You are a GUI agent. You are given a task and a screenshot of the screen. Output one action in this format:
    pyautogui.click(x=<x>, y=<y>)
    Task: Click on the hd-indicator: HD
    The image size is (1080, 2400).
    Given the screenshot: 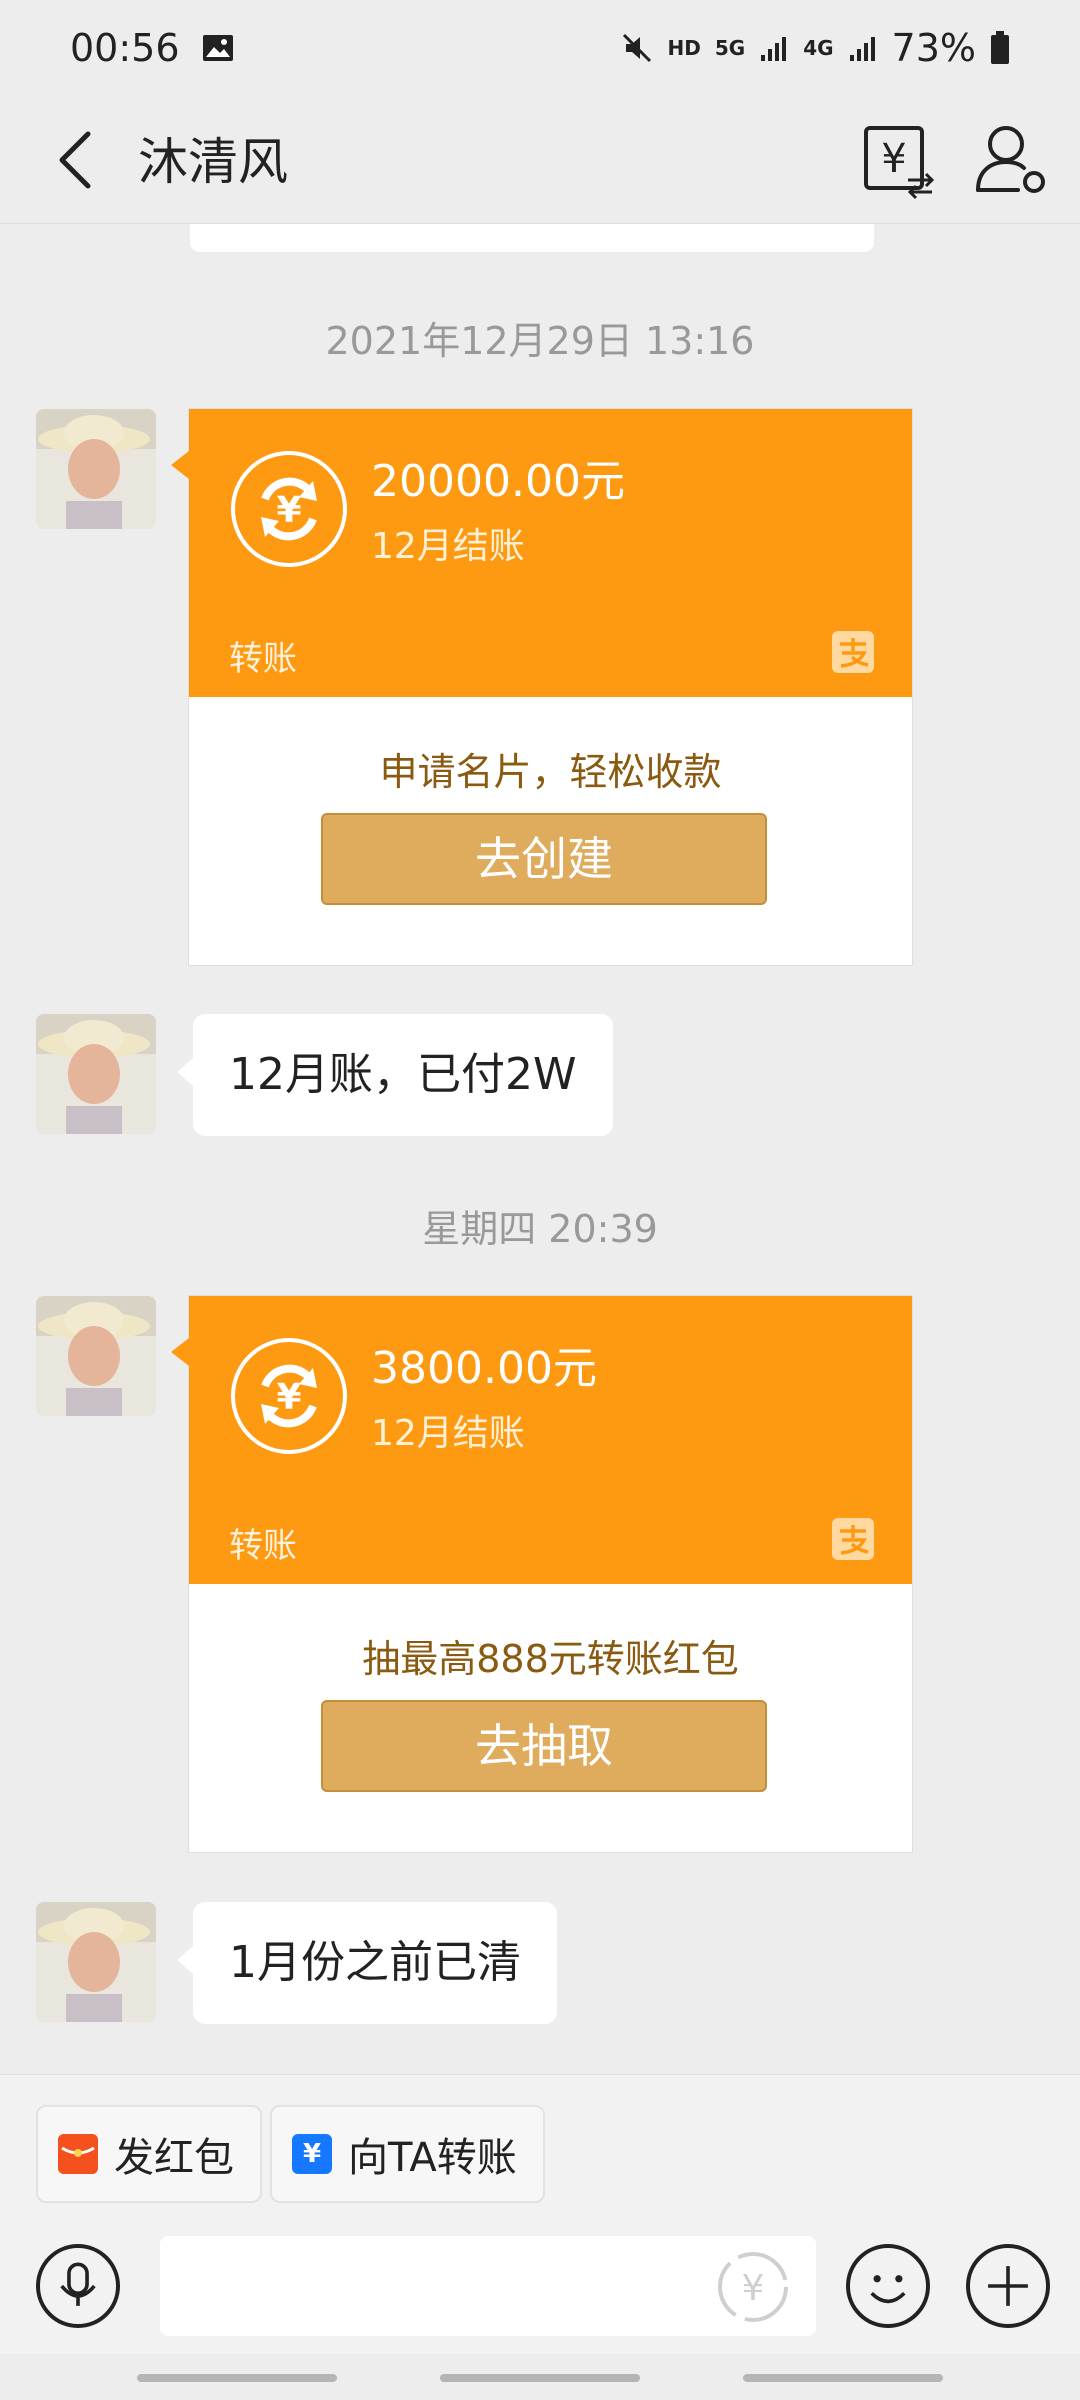 What is the action you would take?
    pyautogui.click(x=684, y=48)
    